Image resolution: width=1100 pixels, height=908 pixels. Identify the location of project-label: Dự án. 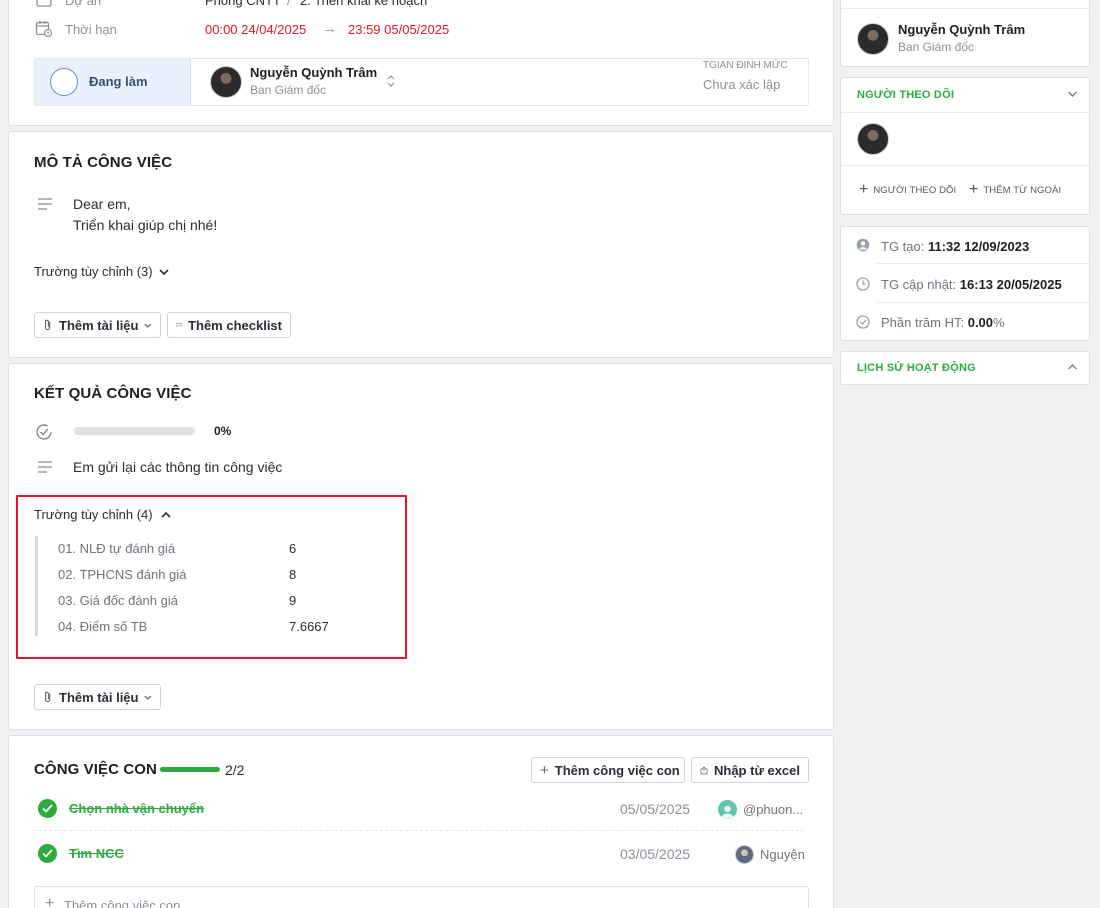
(83, 4).